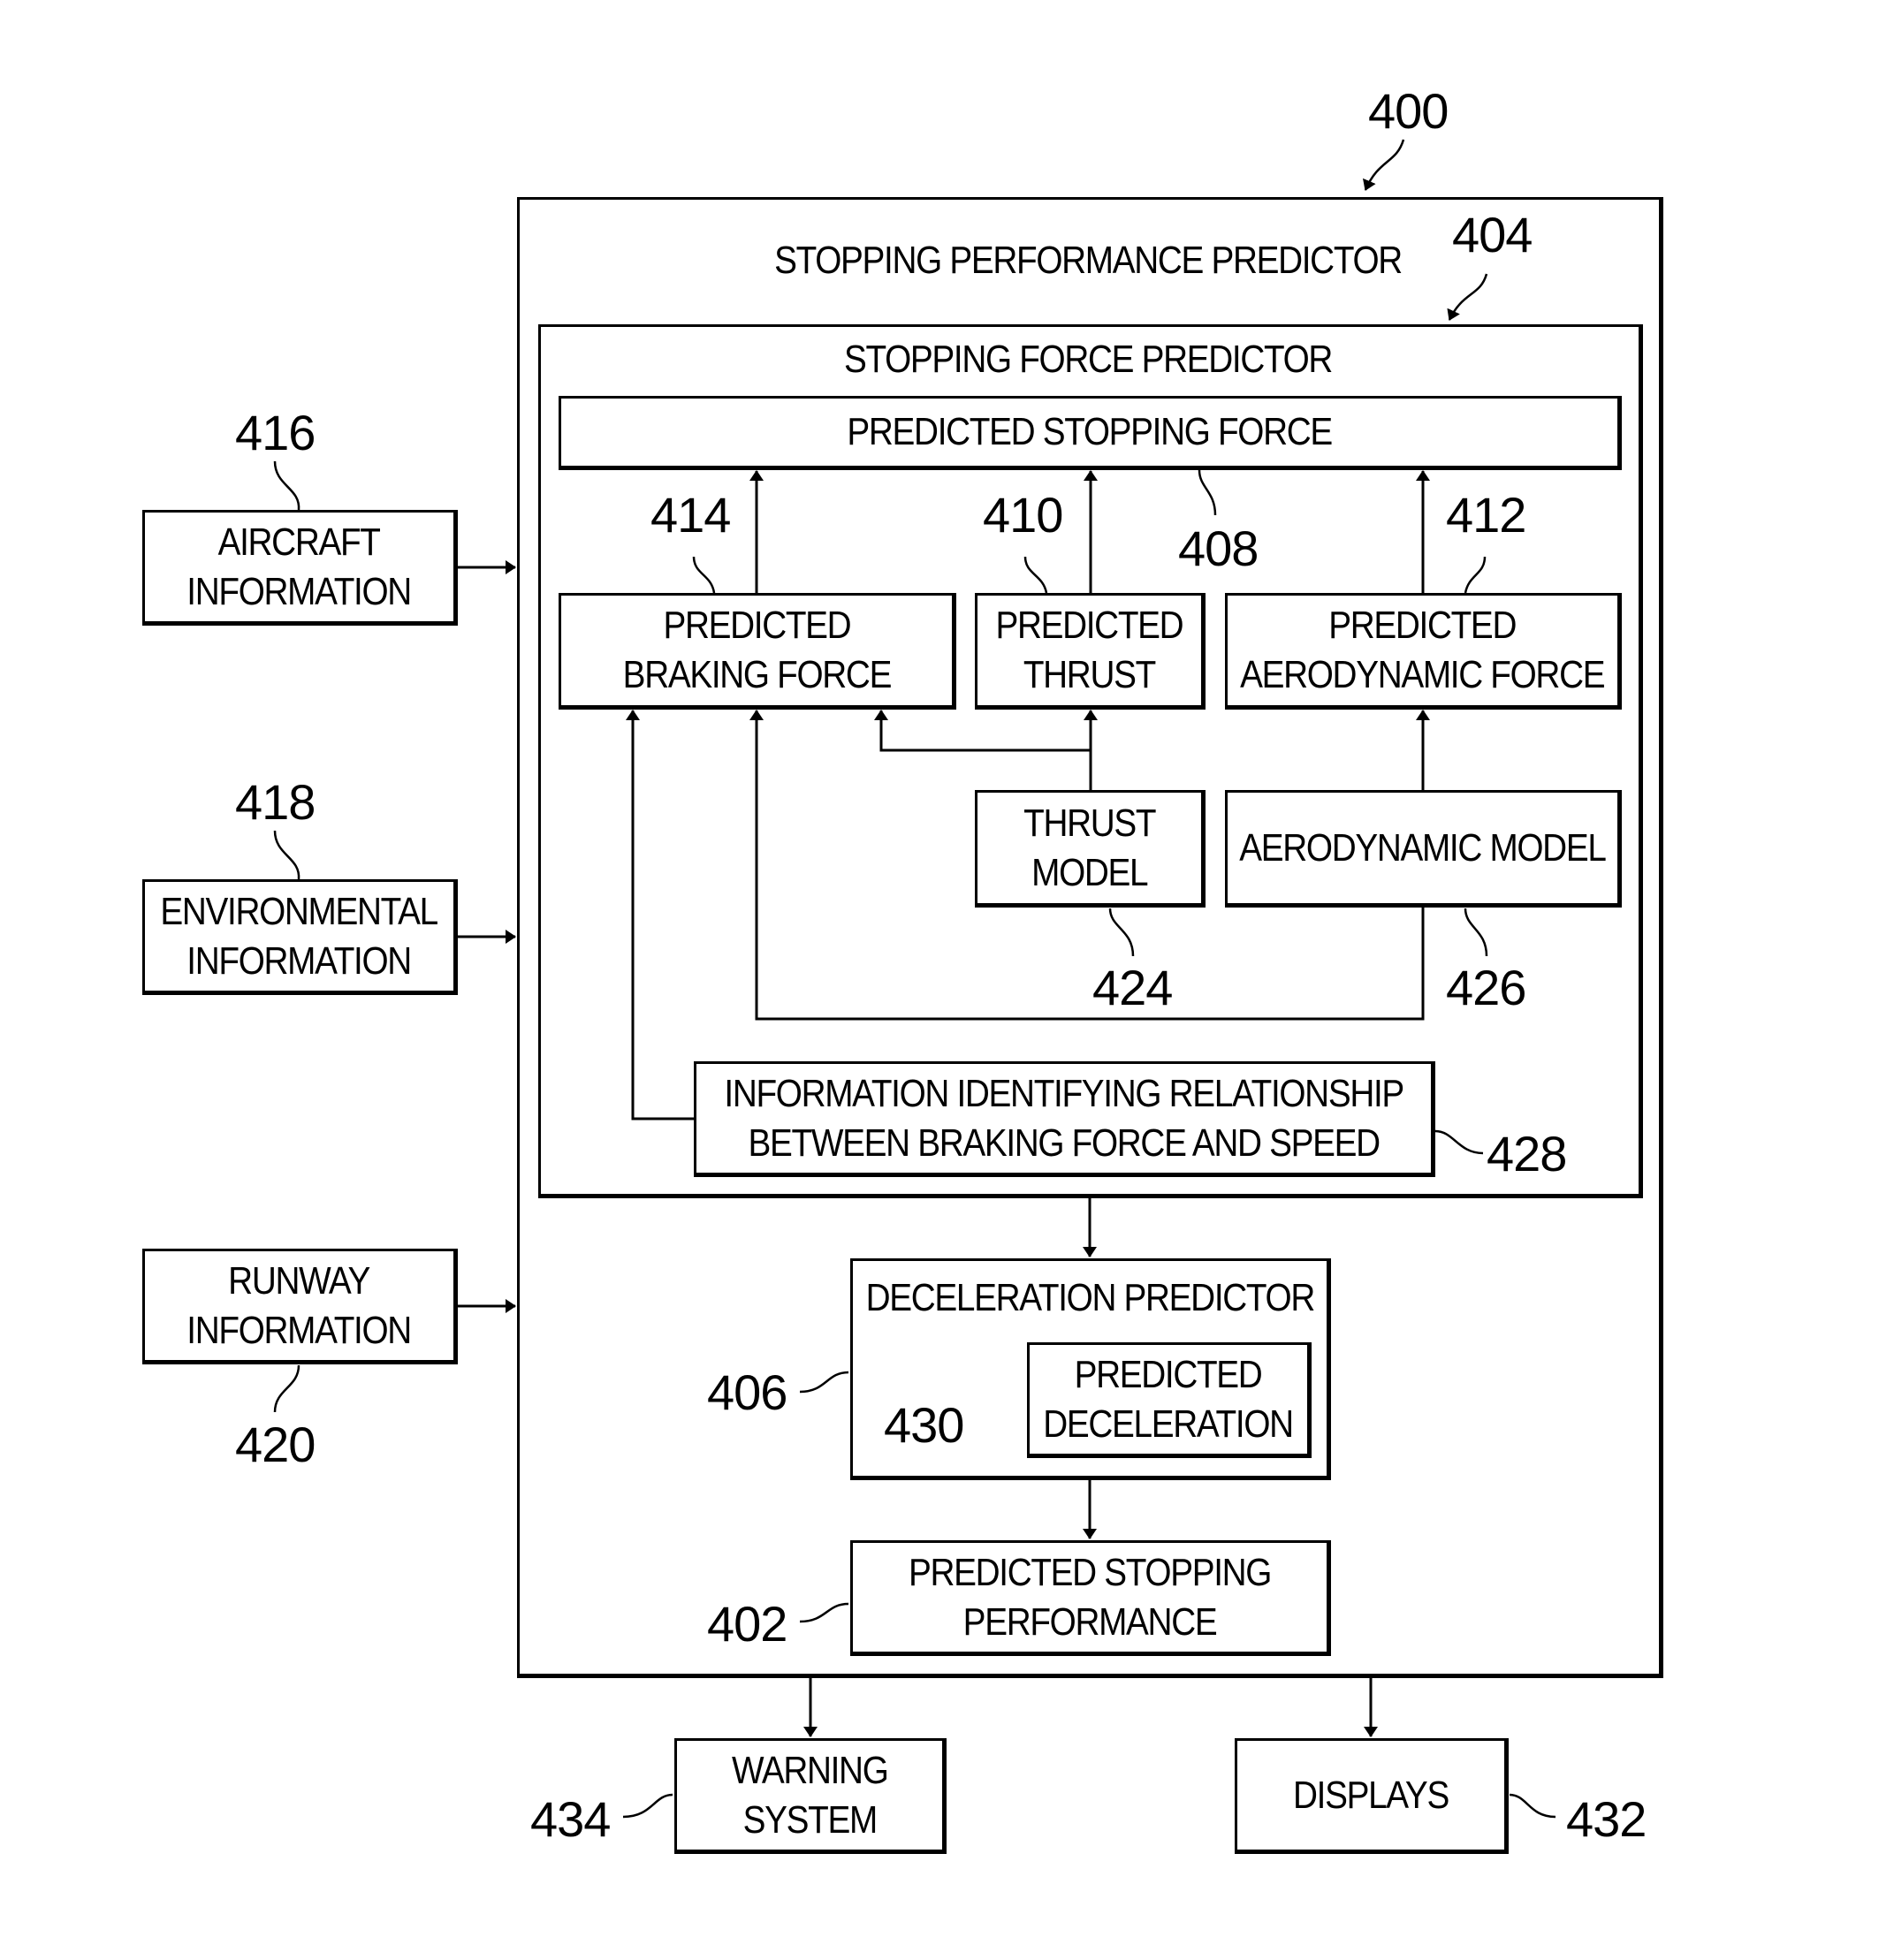 This screenshot has height=1960, width=1894. What do you see at coordinates (1606, 1819) in the screenshot?
I see `ref-432: 432` at bounding box center [1606, 1819].